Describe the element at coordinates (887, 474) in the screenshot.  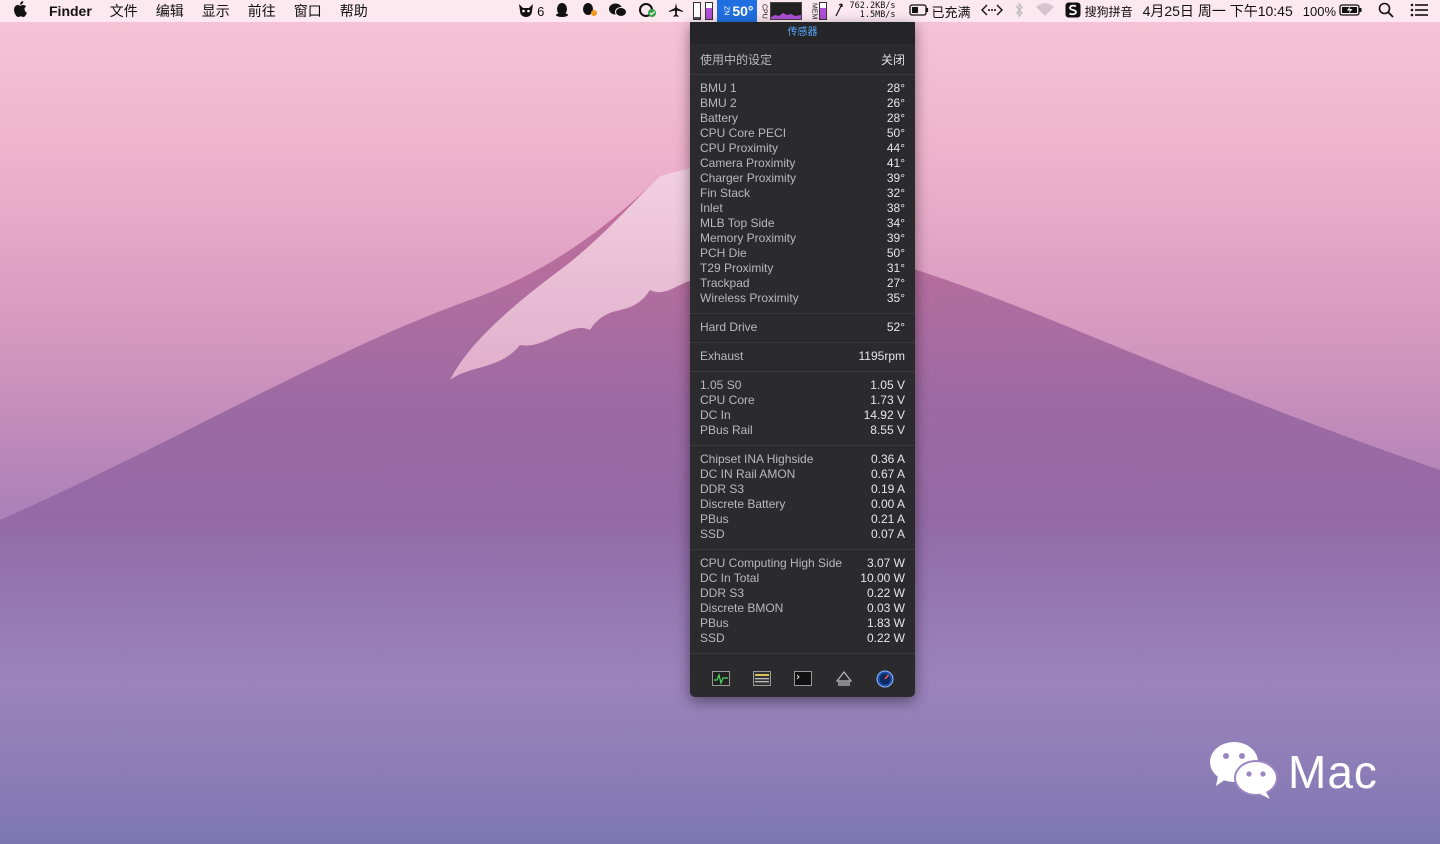
I see `sensor-value: 0.67 A` at that location.